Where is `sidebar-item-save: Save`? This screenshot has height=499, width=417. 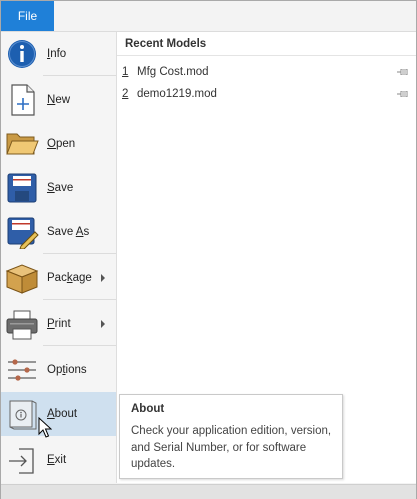 sidebar-item-save: Save is located at coordinates (58, 187).